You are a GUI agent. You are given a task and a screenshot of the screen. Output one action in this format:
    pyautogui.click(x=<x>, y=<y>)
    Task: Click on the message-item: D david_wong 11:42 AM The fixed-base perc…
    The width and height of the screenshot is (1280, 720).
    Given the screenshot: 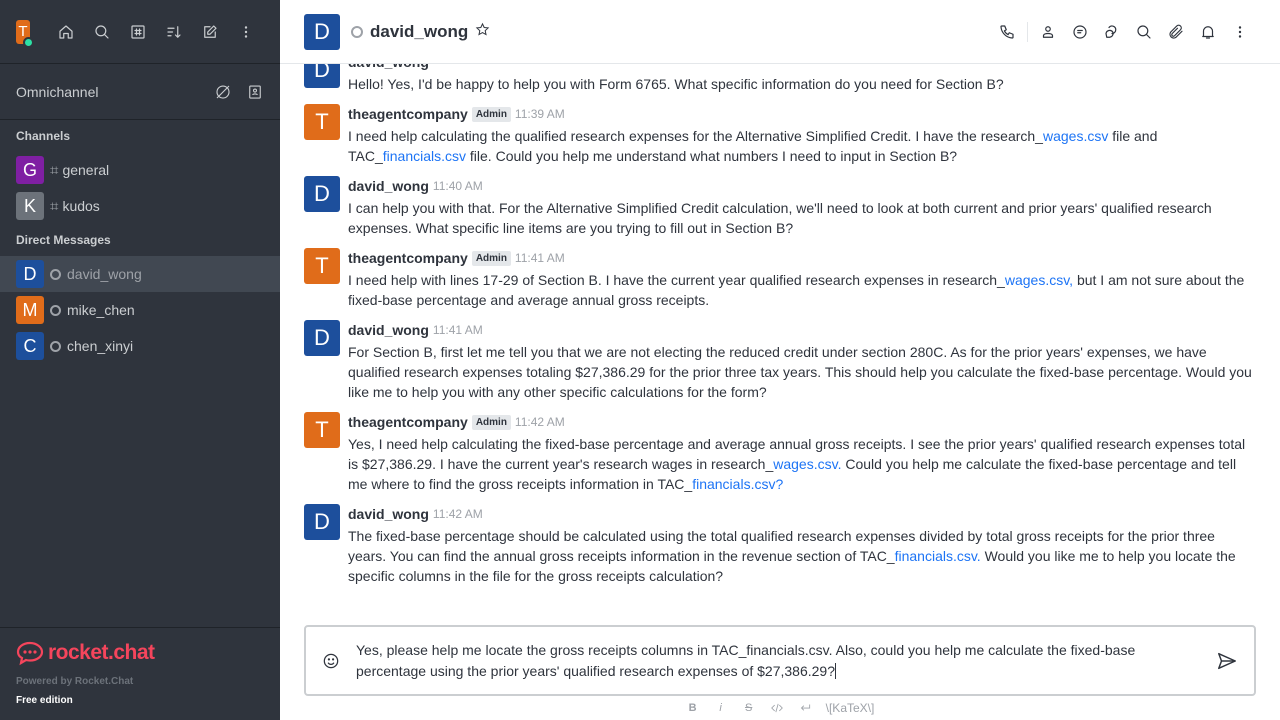 What is the action you would take?
    pyautogui.click(x=780, y=545)
    